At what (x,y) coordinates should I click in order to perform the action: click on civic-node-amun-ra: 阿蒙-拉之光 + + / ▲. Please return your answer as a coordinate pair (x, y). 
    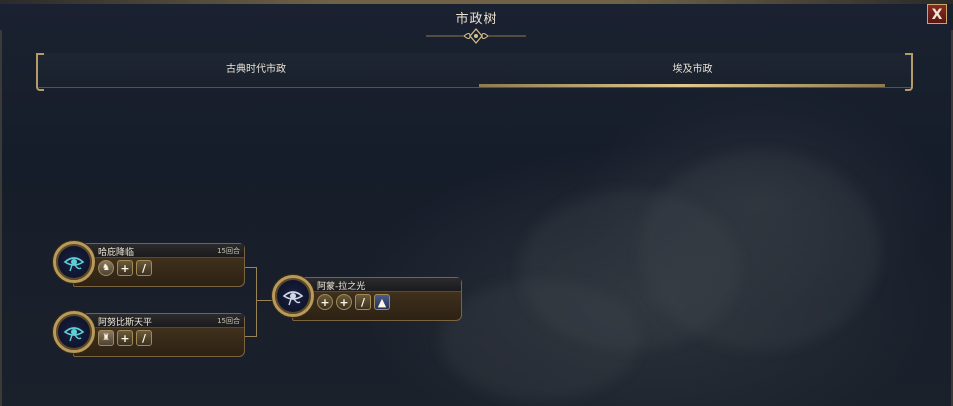
    Looking at the image, I should click on (368, 298).